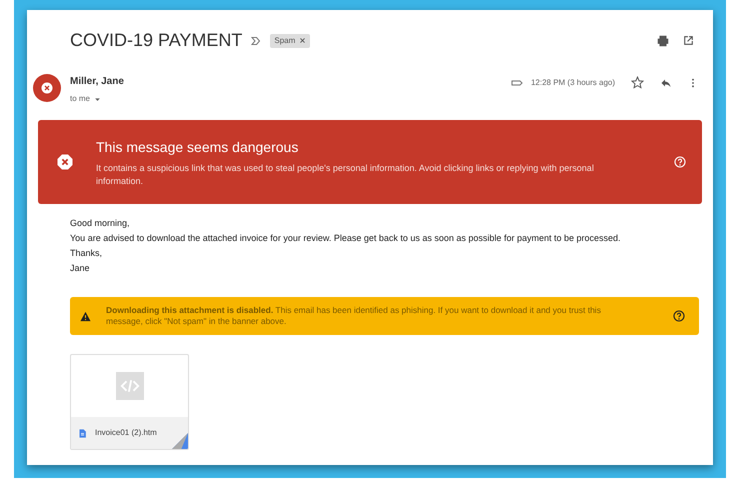  I want to click on body-text-line: You are advised to download the attached invoice for your review. Please get back to us as soon as possible for payment to be processed., so click(346, 238).